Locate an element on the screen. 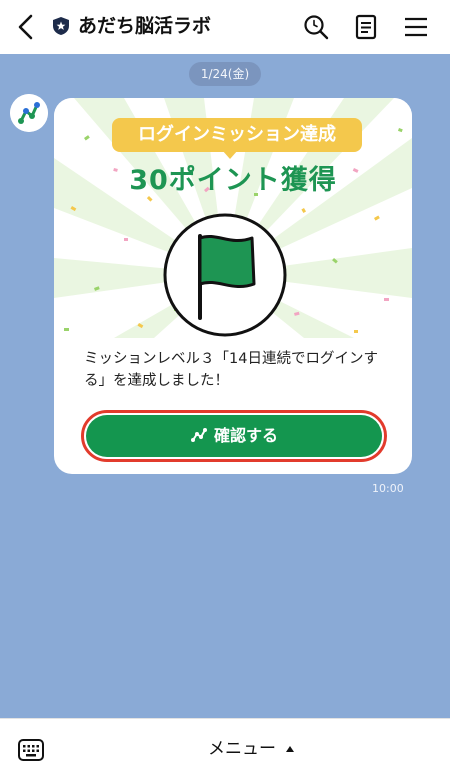 The image size is (450, 777). account-avatar is located at coordinates (29, 113).